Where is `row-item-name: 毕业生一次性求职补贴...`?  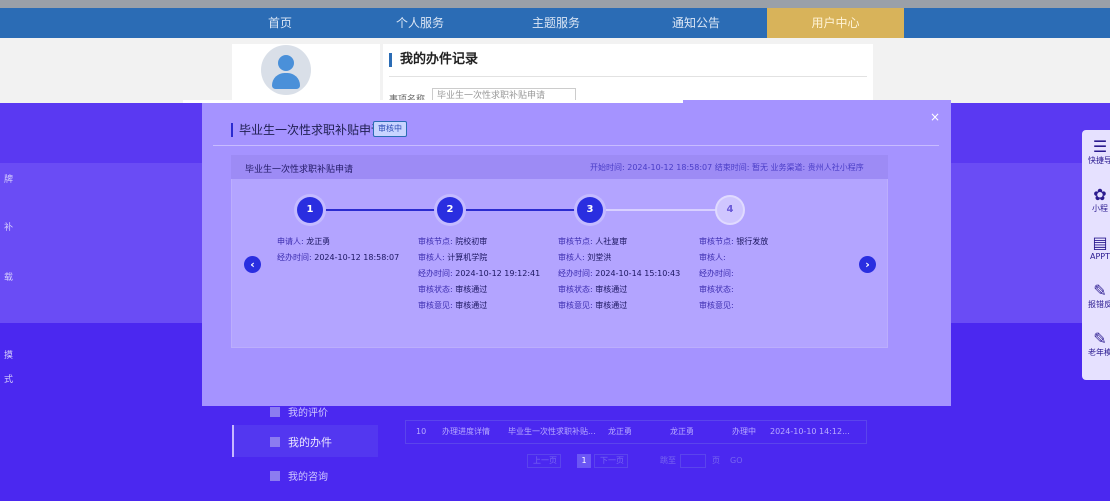
row-item-name: 毕业生一次性求职补贴... is located at coordinates (552, 431).